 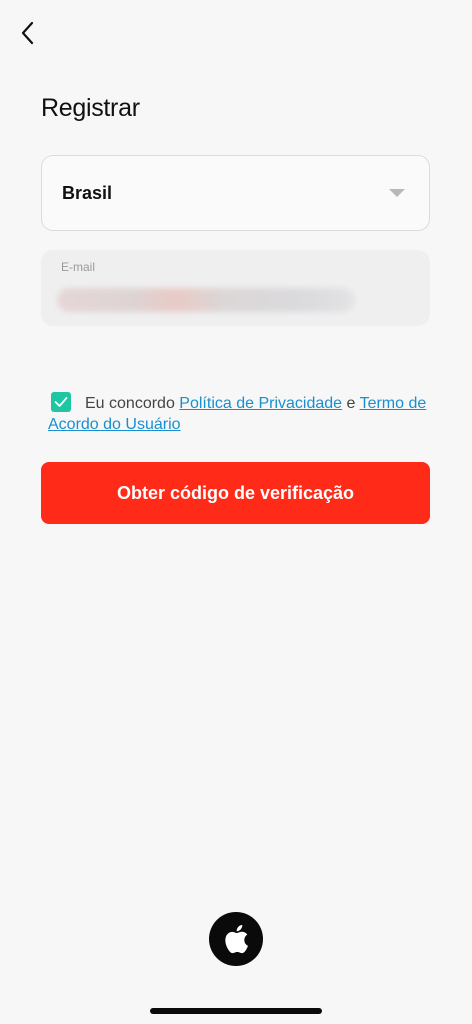 What do you see at coordinates (260, 403) in the screenshot?
I see `privacy-policy-link: Política de Privacidade` at bounding box center [260, 403].